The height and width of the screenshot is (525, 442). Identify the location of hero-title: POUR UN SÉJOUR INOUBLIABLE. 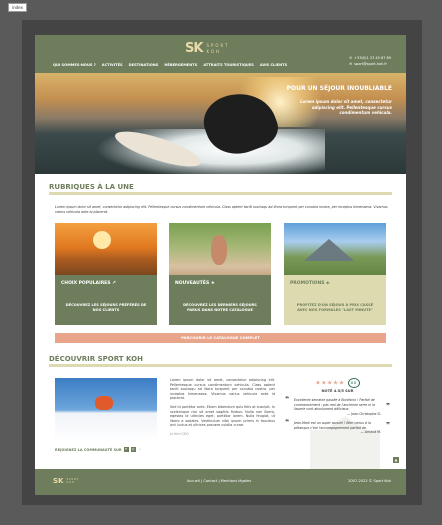
(339, 88).